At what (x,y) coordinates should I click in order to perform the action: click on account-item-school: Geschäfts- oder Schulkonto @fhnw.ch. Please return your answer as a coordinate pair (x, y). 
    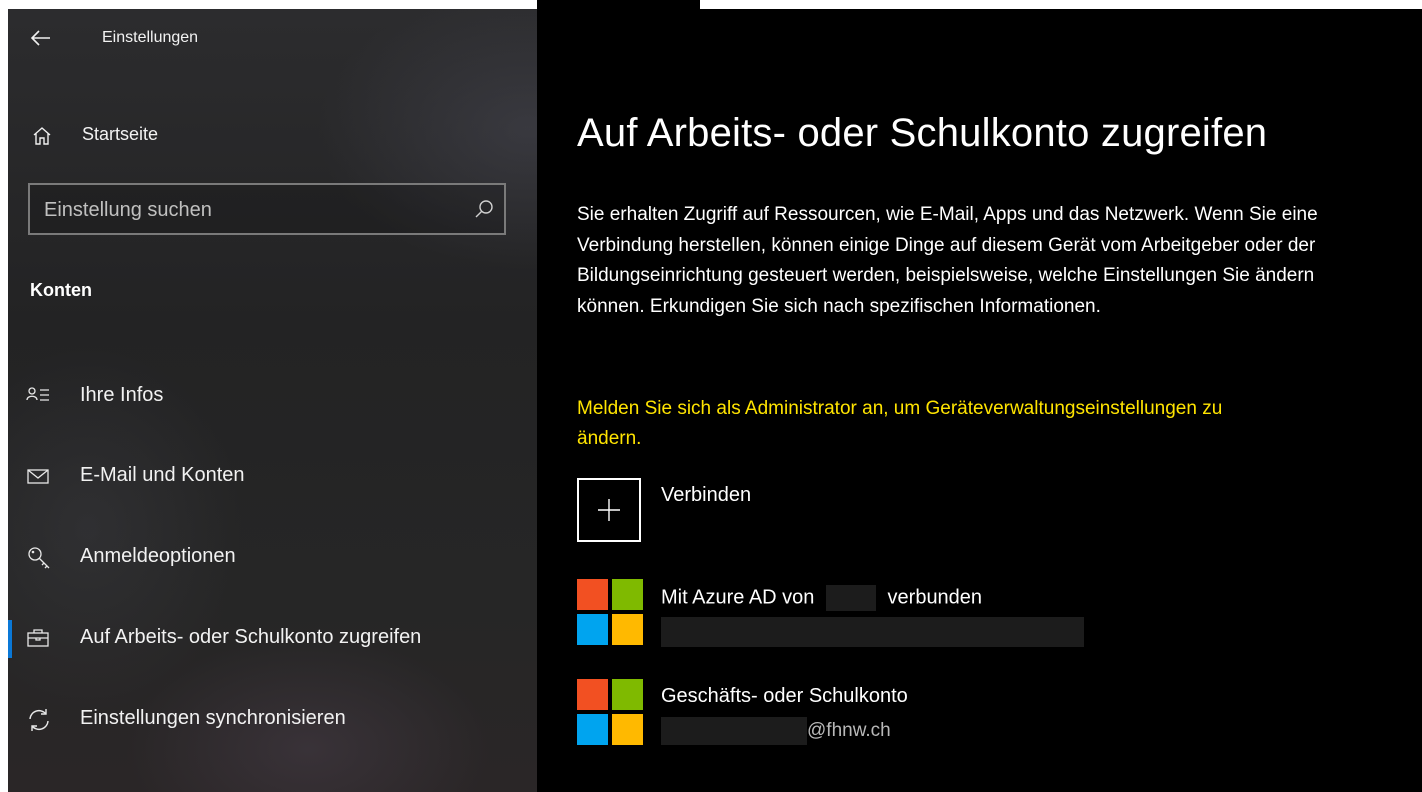
    Looking at the image, I should click on (857, 714).